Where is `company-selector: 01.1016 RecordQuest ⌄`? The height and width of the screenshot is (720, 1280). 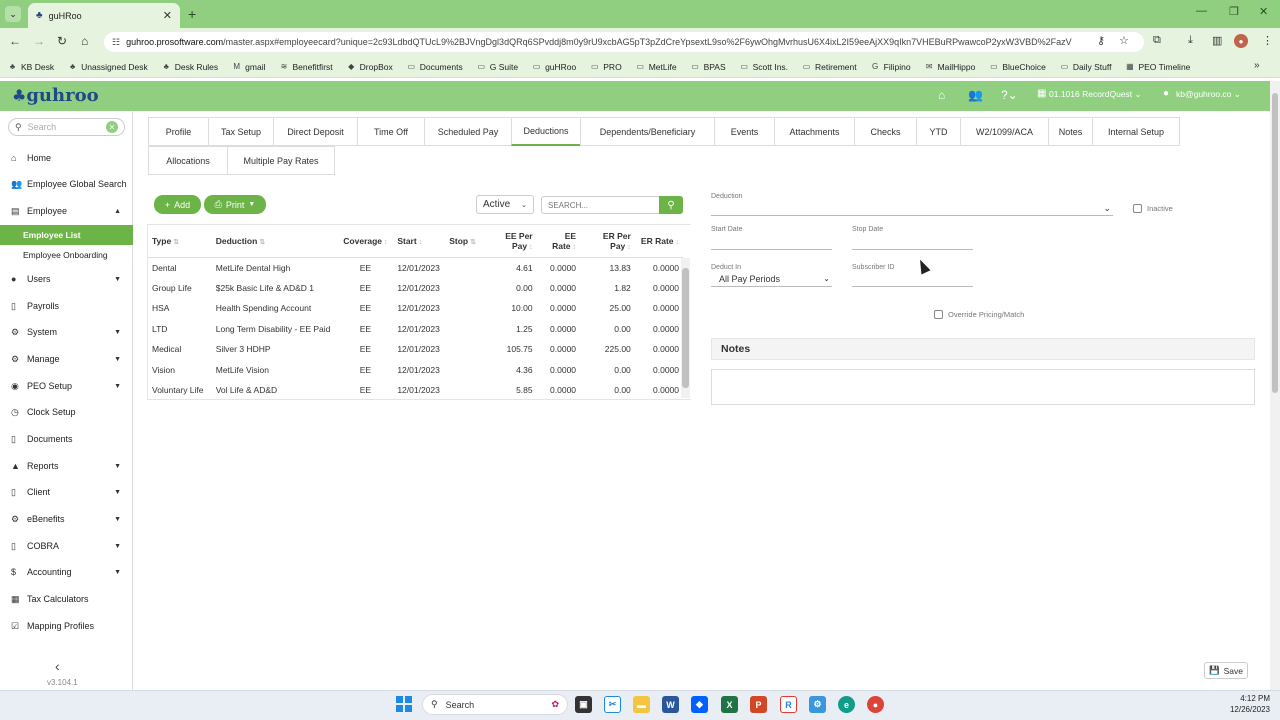
company-selector: 01.1016 RecordQuest ⌄ is located at coordinates (1095, 94).